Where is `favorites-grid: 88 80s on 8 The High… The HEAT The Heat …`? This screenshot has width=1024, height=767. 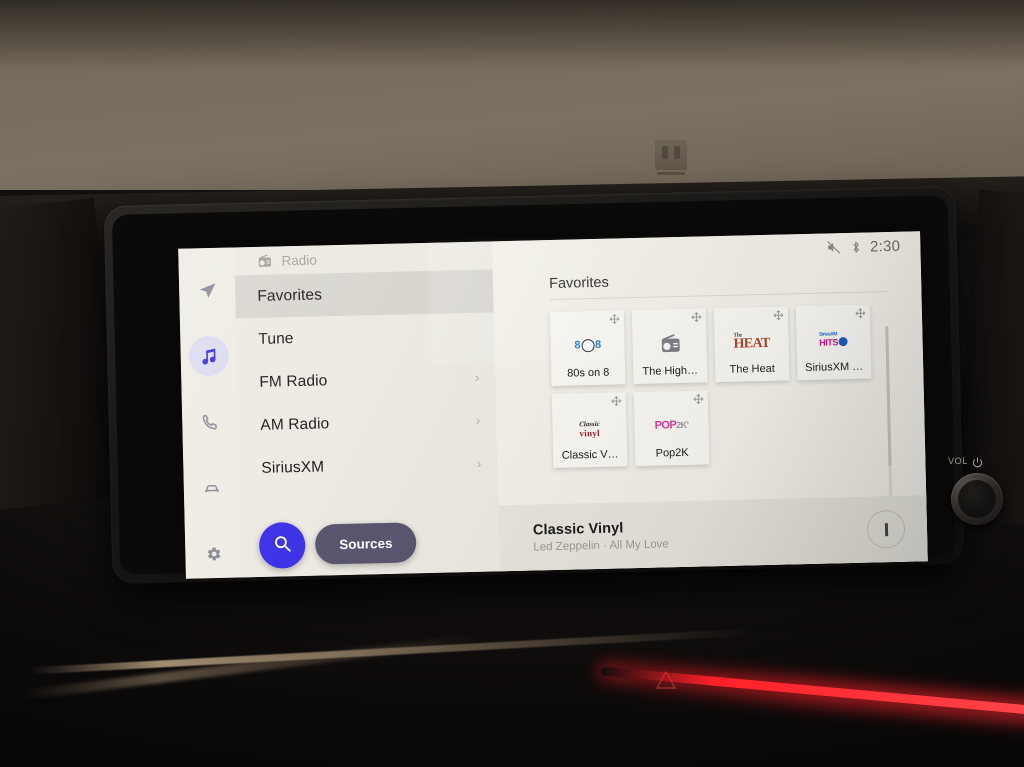
favorites-grid: 88 80s on 8 The High… The HEAT The Heat … is located at coordinates (737, 386).